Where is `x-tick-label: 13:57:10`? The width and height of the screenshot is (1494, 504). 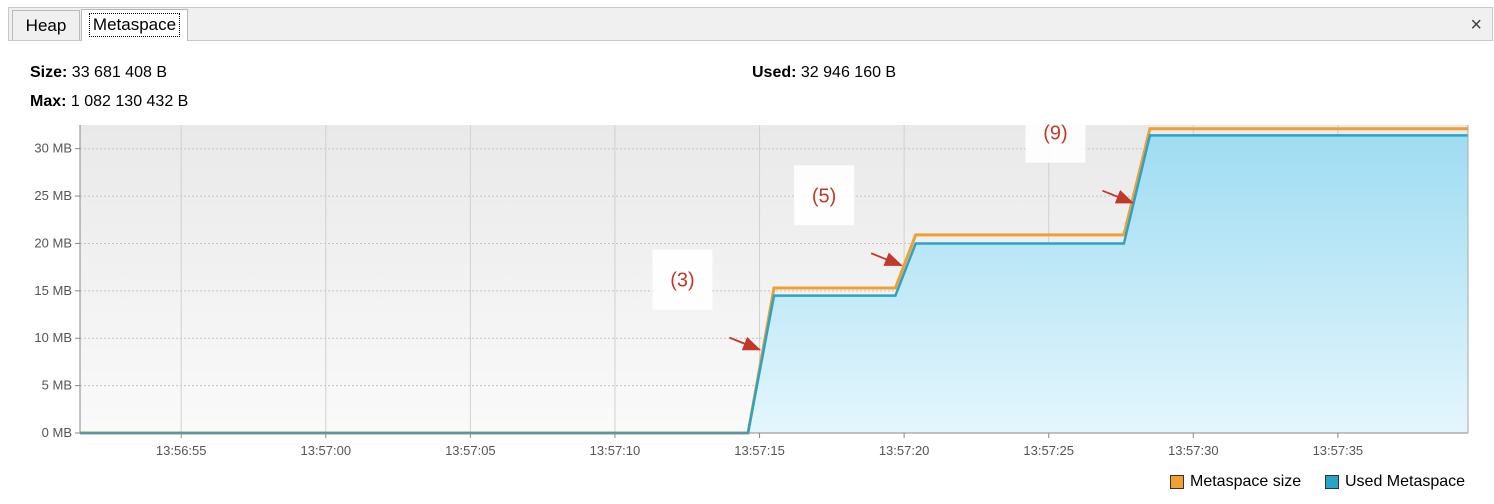 x-tick-label: 13:57:10 is located at coordinates (615, 450).